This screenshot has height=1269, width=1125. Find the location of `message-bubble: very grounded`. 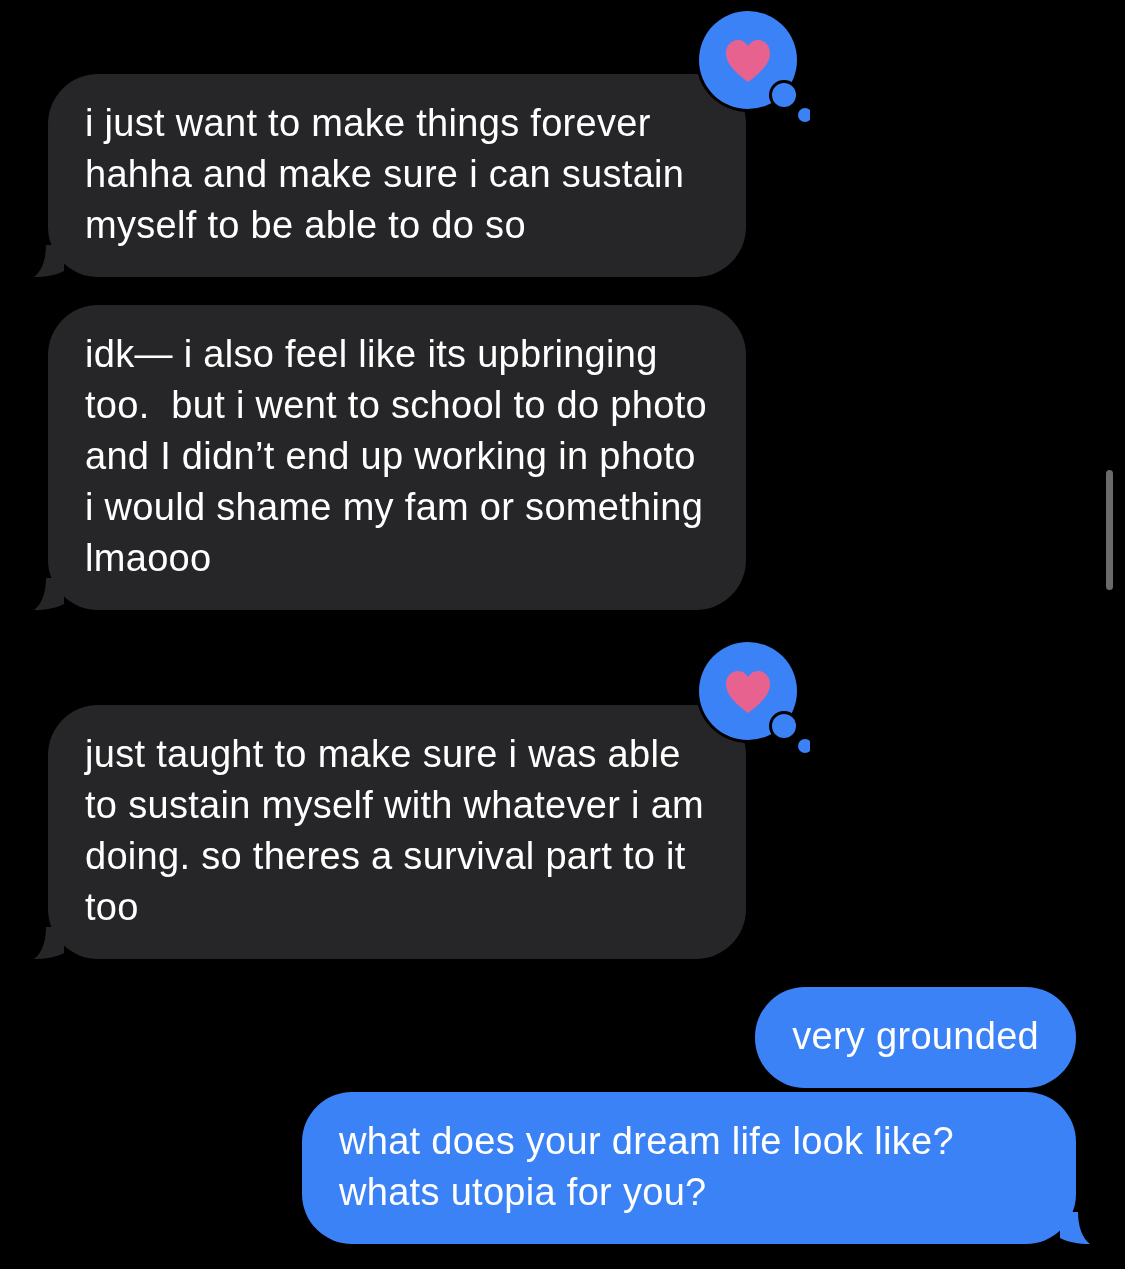

message-bubble: very grounded is located at coordinates (915, 1037).